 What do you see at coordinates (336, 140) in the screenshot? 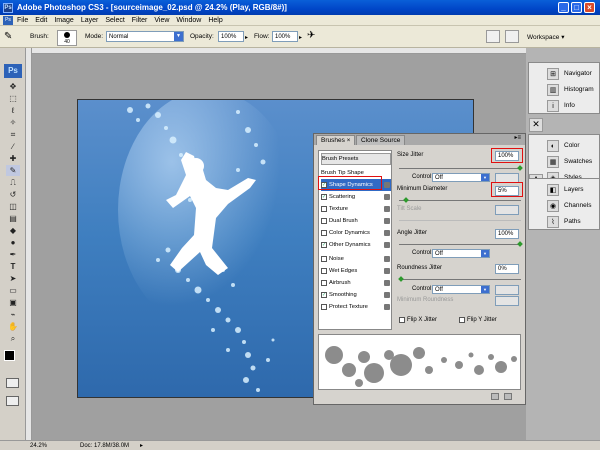
I see `tab-brushes: Brushes ×` at bounding box center [336, 140].